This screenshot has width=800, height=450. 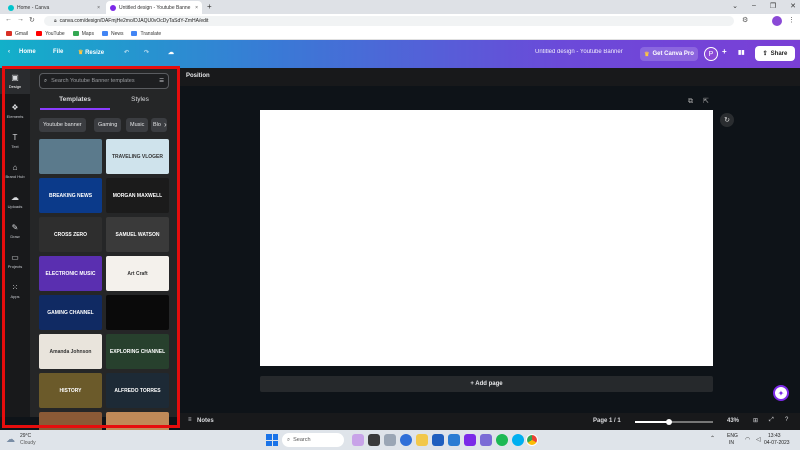 What do you see at coordinates (502, 440) in the screenshot?
I see `spotify-icon` at bounding box center [502, 440].